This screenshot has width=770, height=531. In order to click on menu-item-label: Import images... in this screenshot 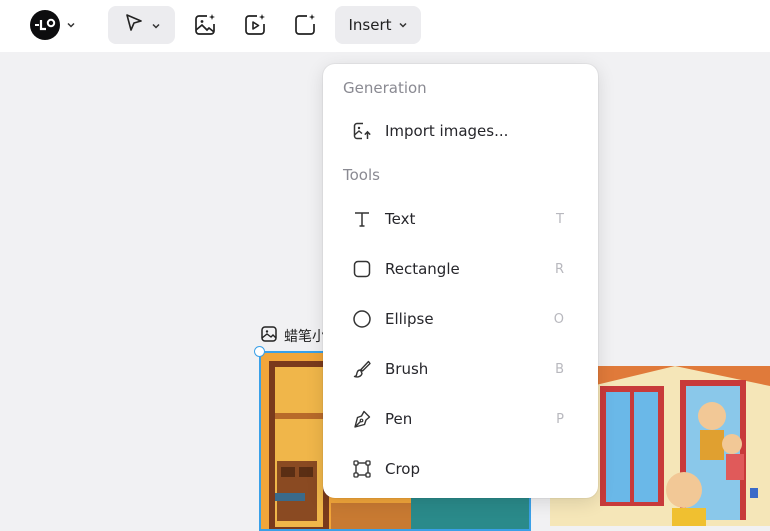, I will do `click(447, 131)`.